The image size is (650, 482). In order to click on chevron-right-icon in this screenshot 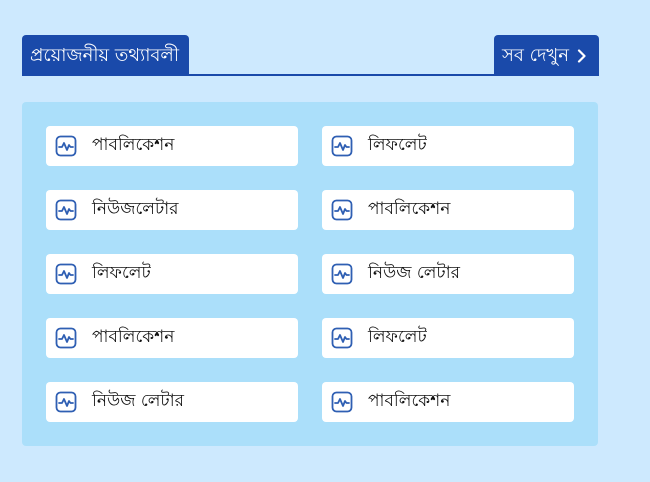, I will do `click(582, 55)`.